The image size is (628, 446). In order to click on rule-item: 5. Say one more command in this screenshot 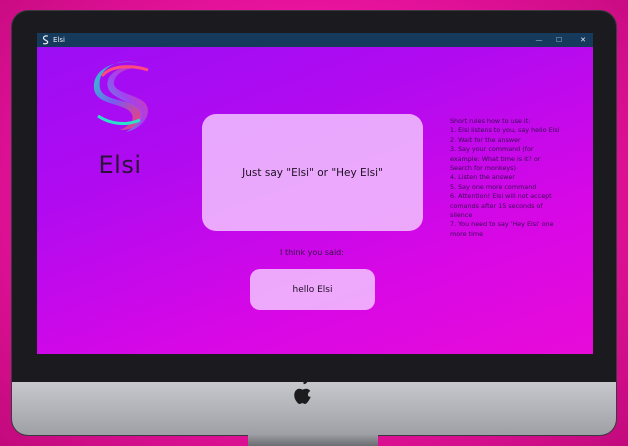, I will do `click(493, 186)`.